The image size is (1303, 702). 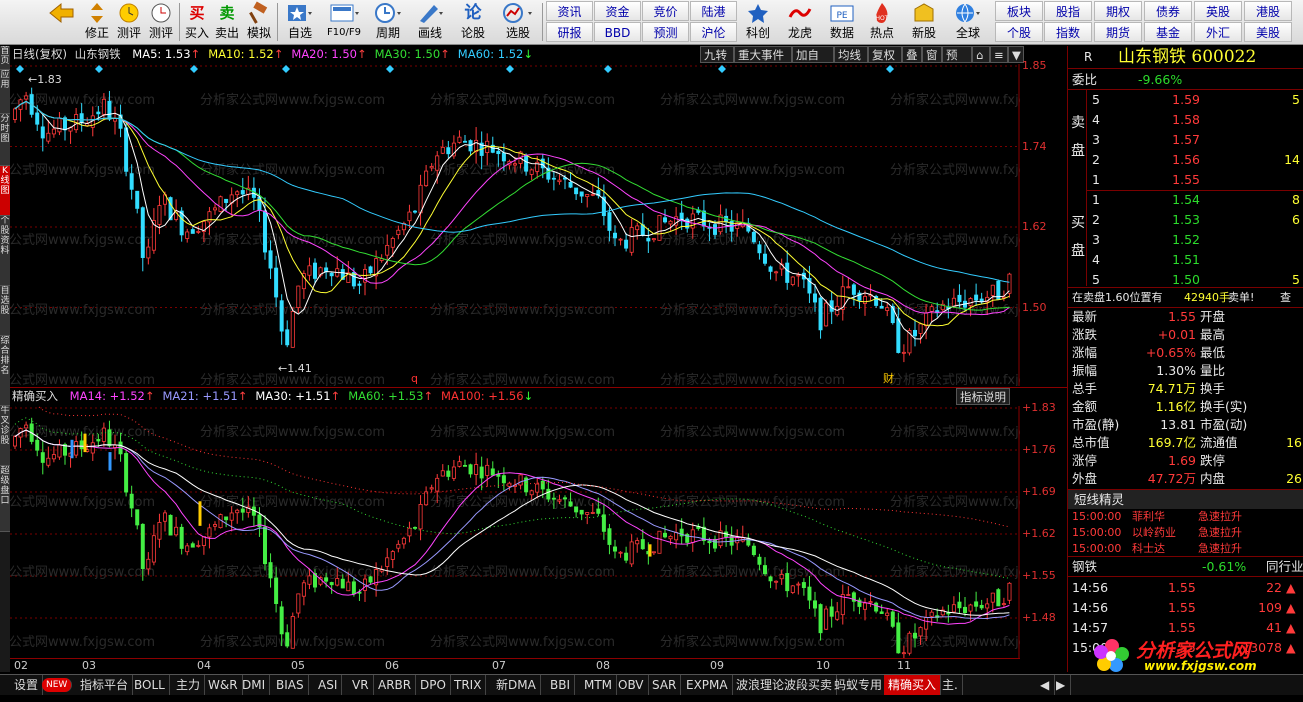 What do you see at coordinates (328, 685) in the screenshot?
I see `indicator-tab: ASI` at bounding box center [328, 685].